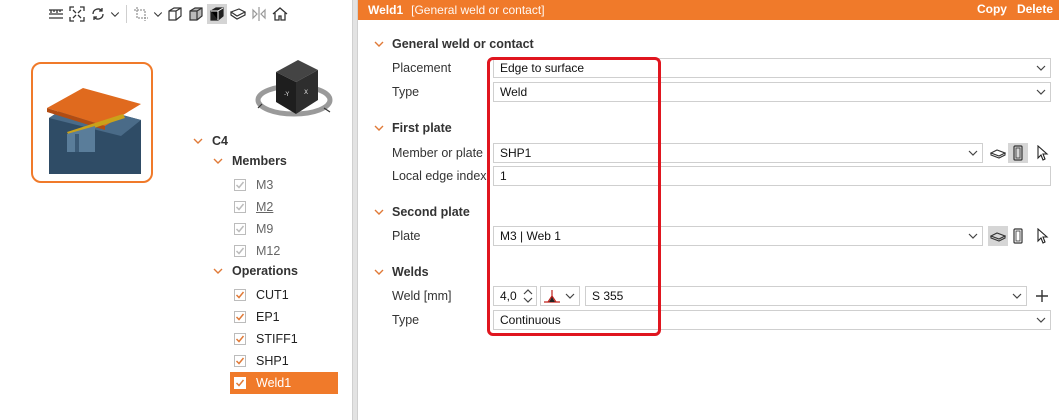 The height and width of the screenshot is (420, 1059). What do you see at coordinates (738, 236) in the screenshot?
I see `plate-select: M3 | Web 1` at bounding box center [738, 236].